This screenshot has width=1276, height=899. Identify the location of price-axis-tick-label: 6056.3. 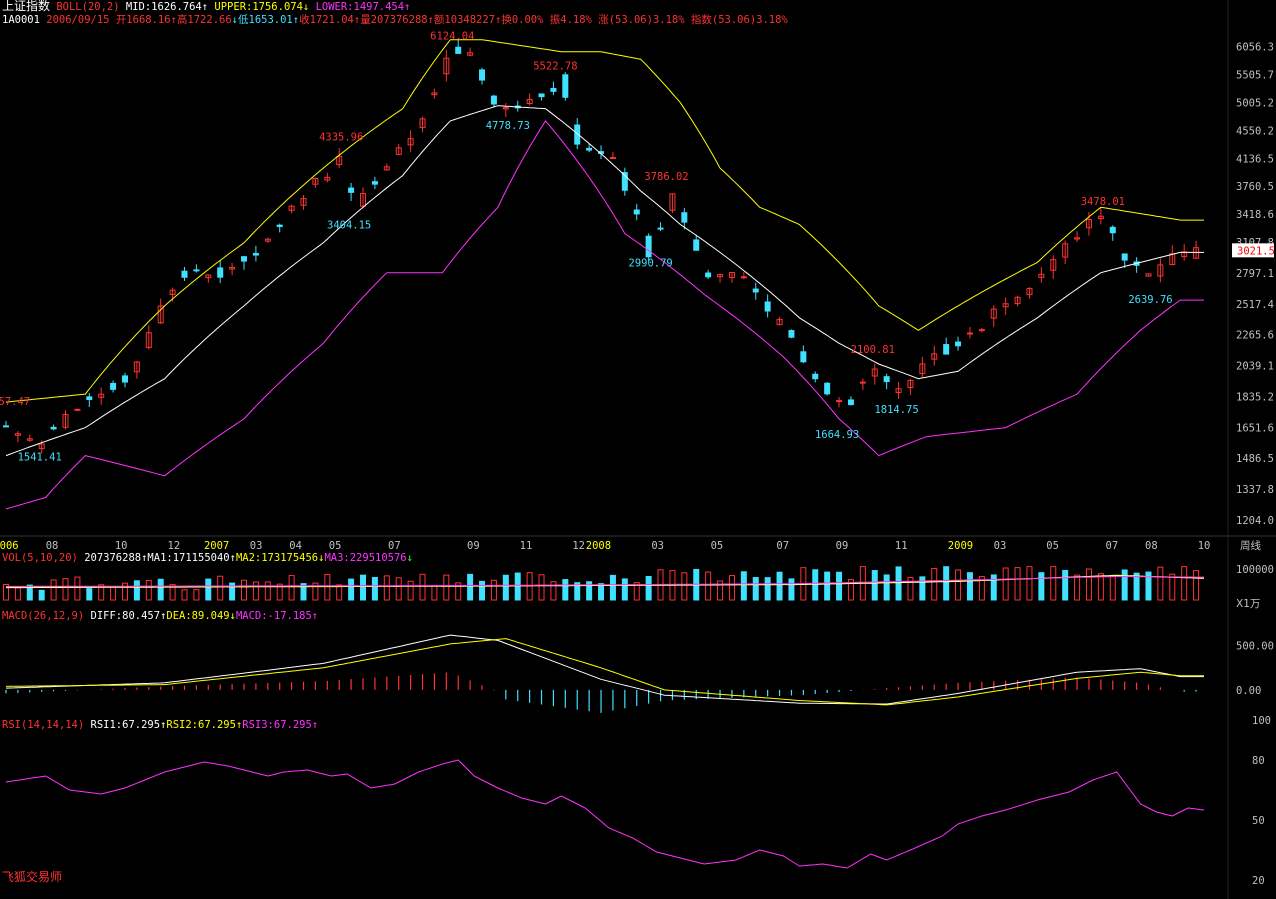
(1255, 48).